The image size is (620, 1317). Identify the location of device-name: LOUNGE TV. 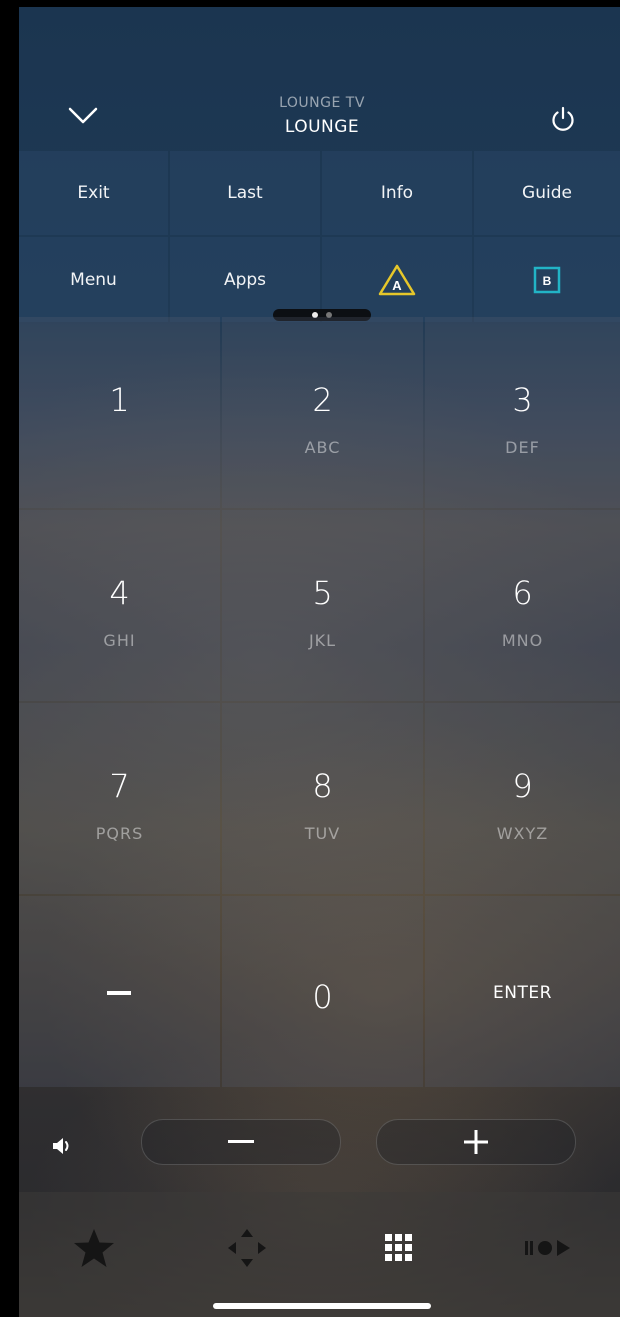
(322, 103).